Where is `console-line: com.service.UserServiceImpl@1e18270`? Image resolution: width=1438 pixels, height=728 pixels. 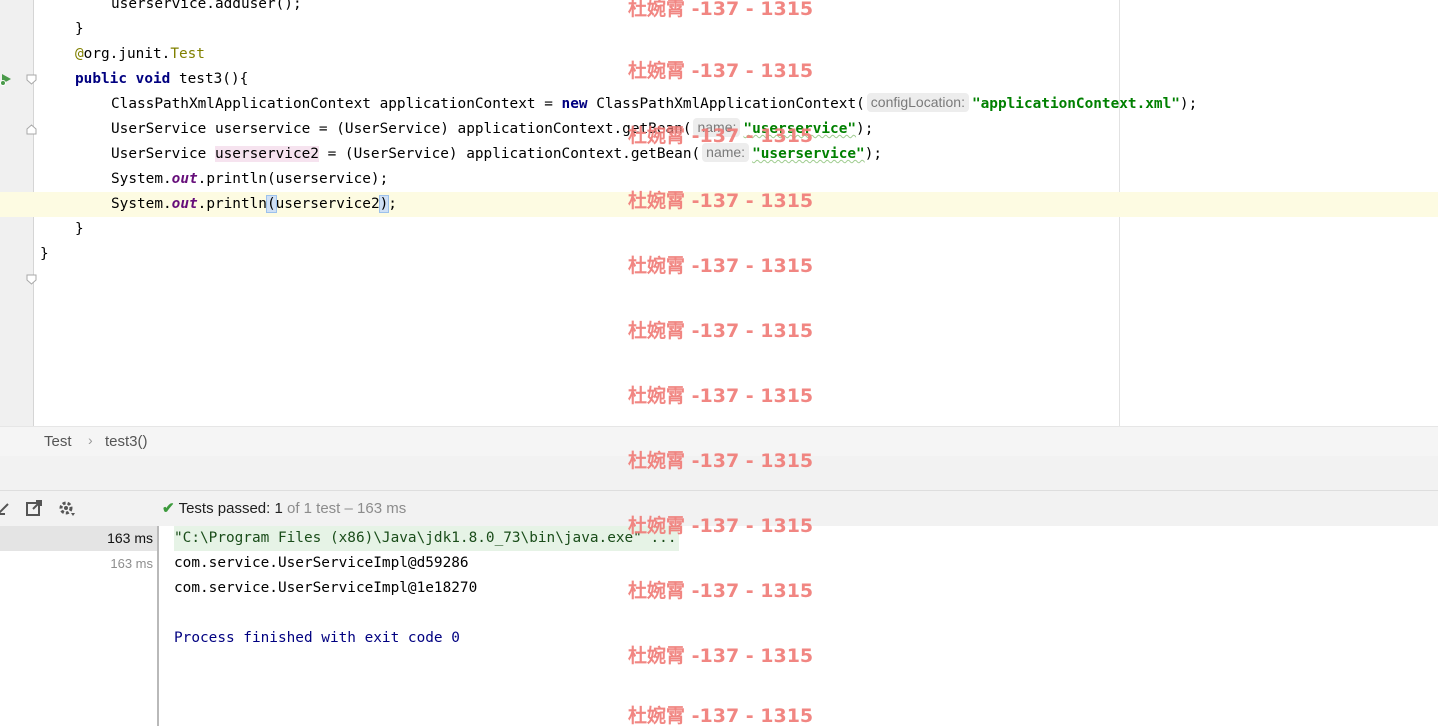
console-line: com.service.UserServiceImpl@1e18270 is located at coordinates (326, 588).